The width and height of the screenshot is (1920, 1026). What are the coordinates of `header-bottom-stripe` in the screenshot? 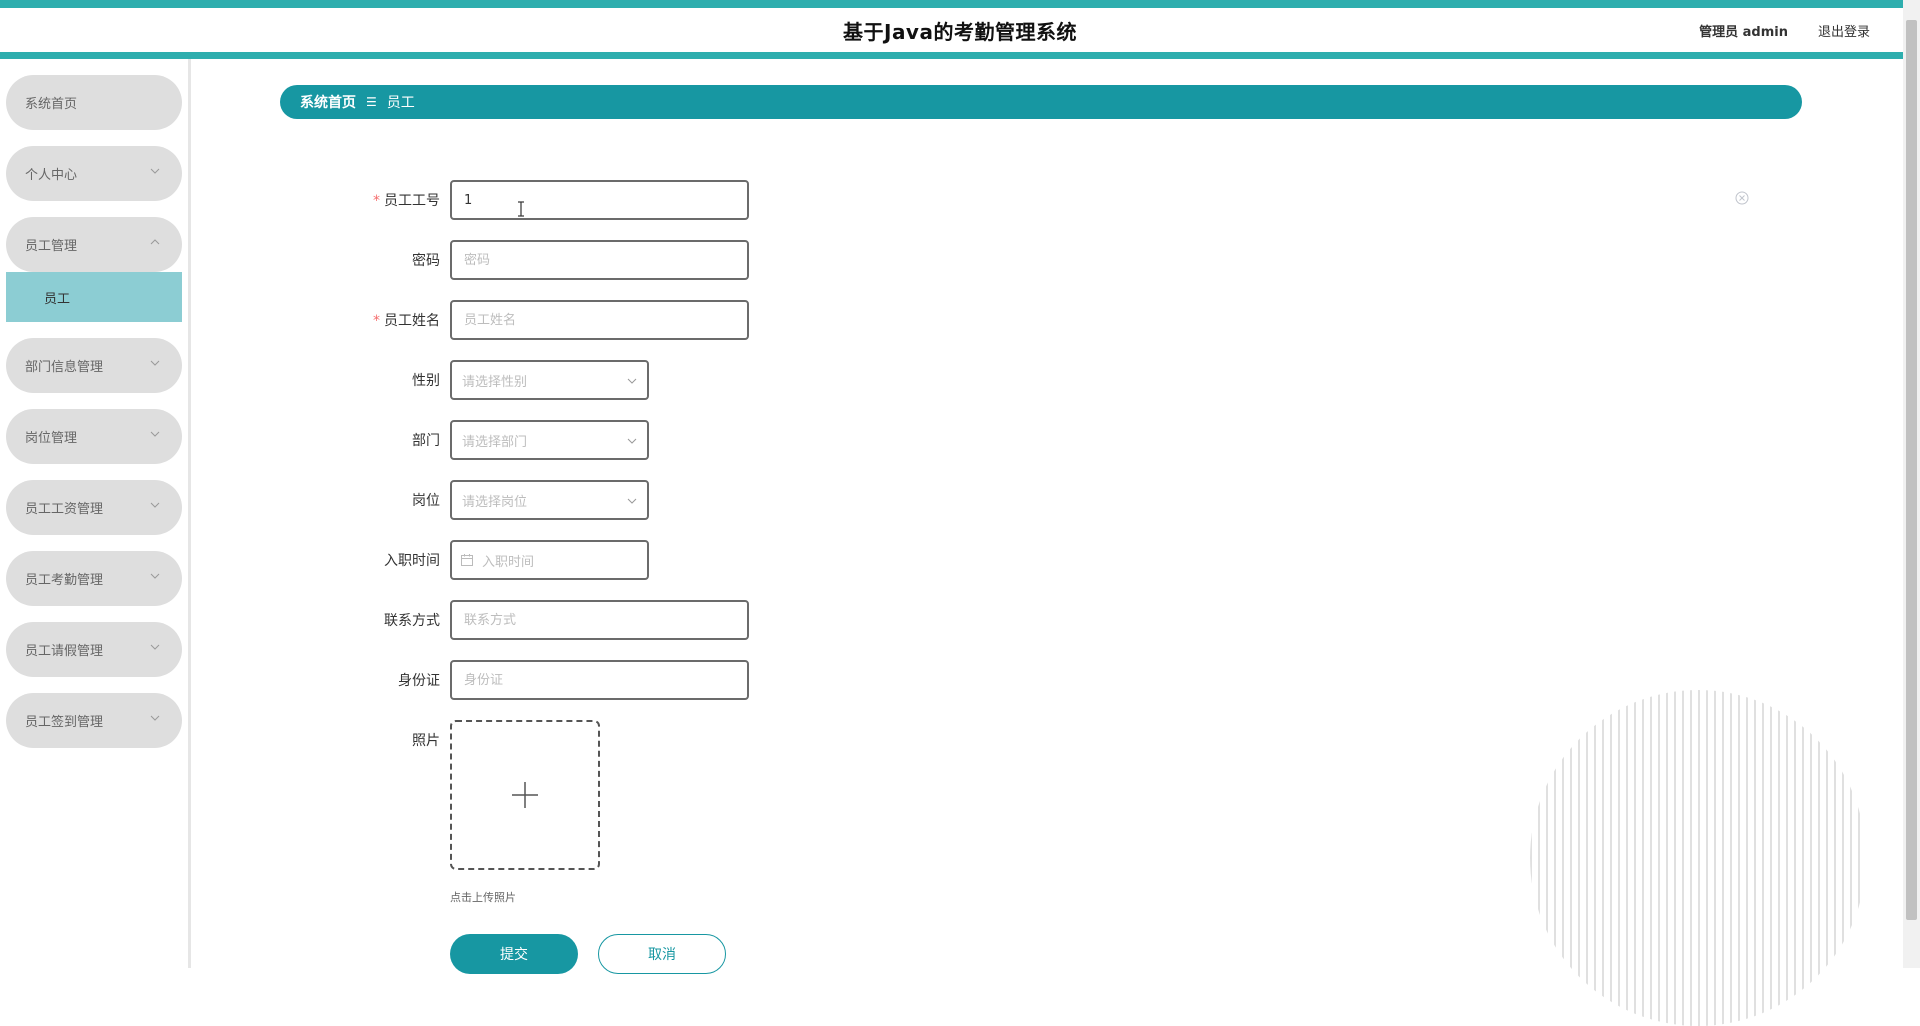 It's located at (960, 55).